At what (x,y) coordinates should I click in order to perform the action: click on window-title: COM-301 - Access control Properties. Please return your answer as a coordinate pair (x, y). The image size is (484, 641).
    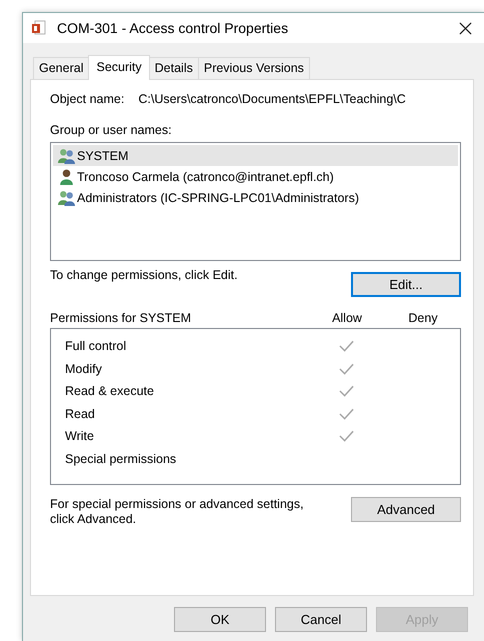
    Looking at the image, I should click on (173, 28).